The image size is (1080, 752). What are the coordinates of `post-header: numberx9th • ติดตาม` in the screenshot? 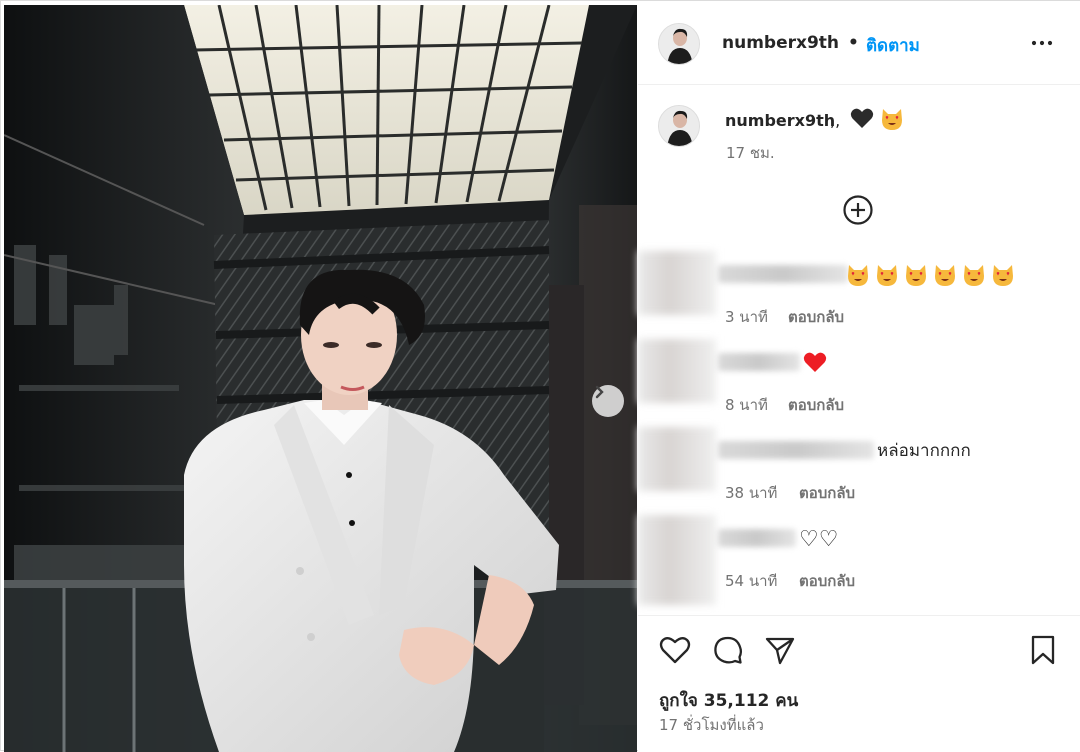 It's located at (859, 43).